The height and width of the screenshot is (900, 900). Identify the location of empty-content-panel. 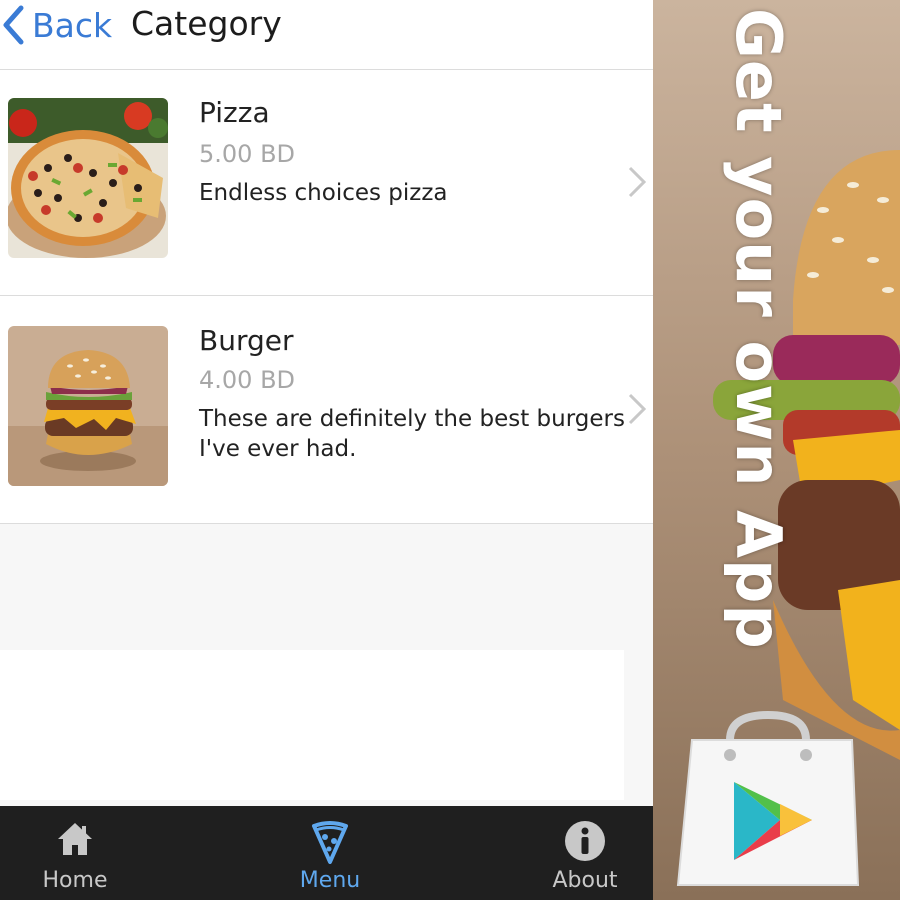
(312, 725).